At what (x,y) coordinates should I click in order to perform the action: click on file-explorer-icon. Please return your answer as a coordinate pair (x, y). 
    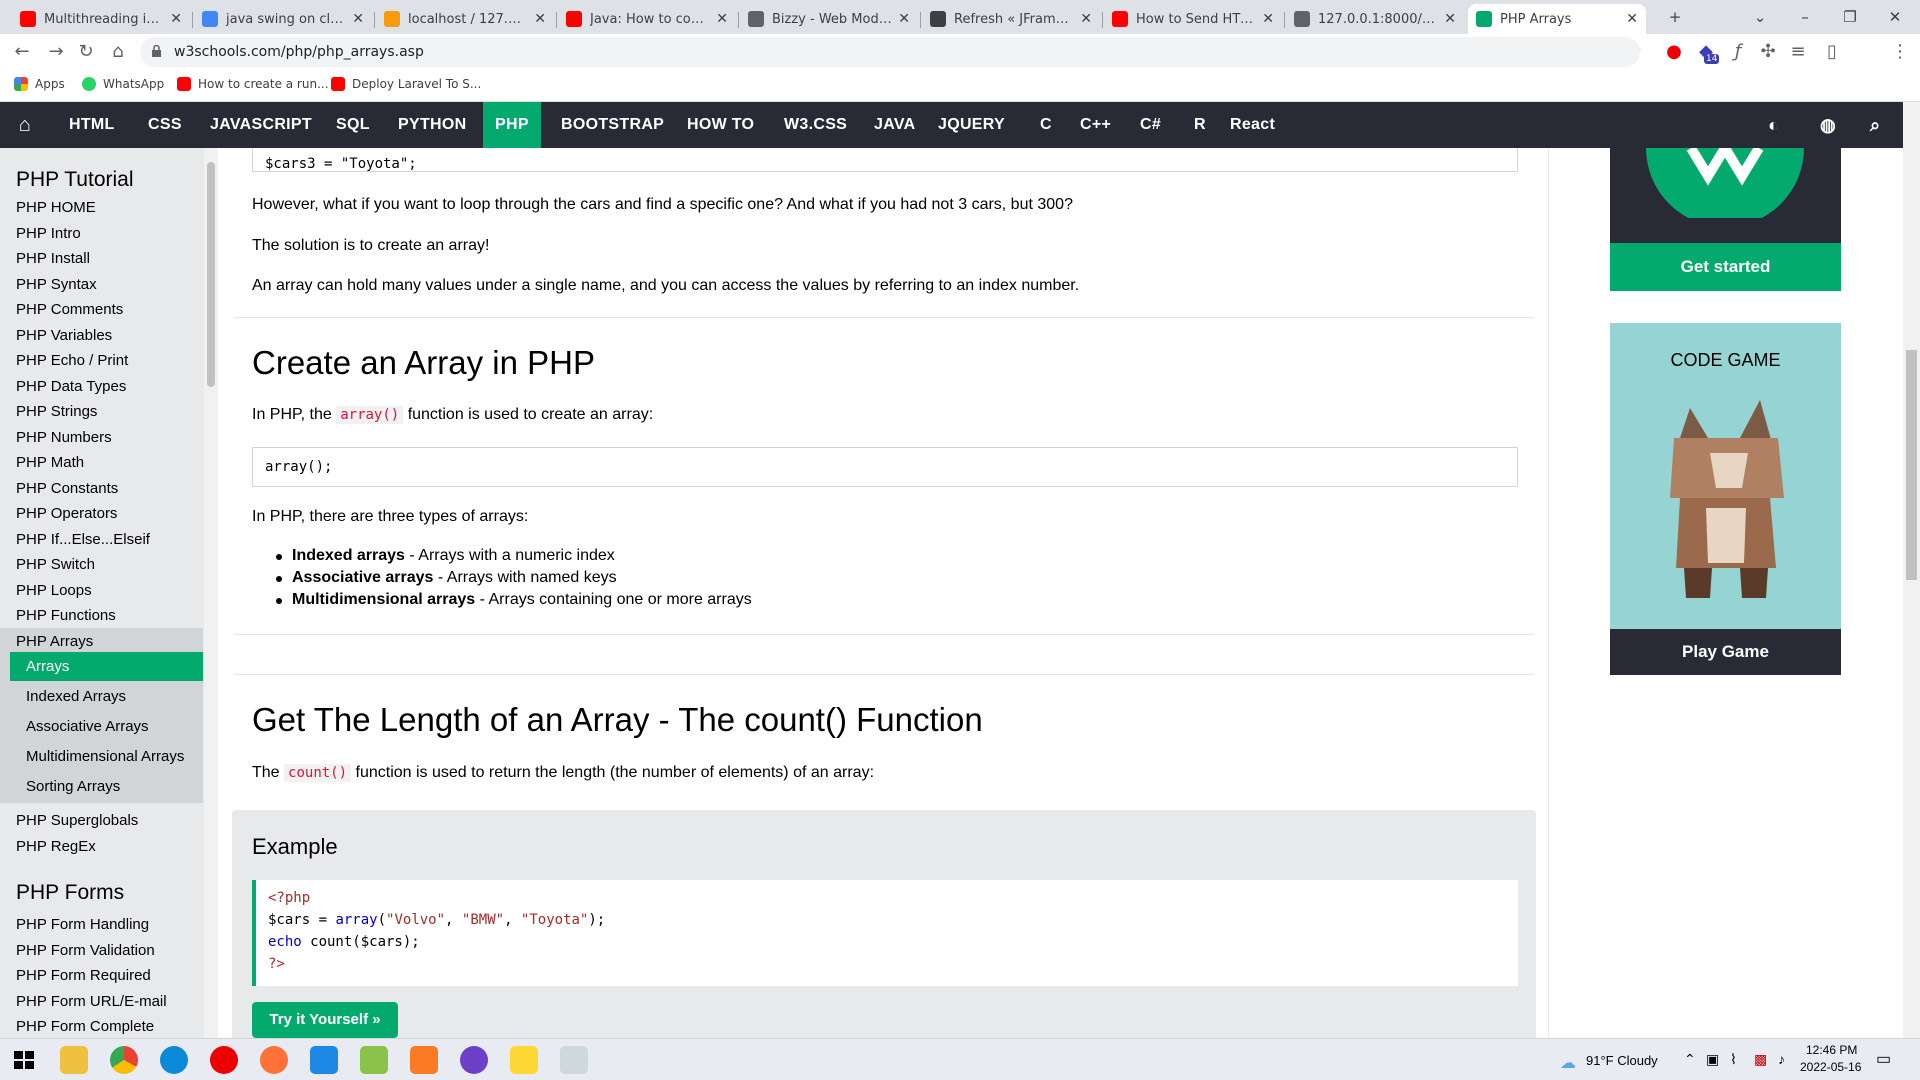
    Looking at the image, I should click on (74, 1060).